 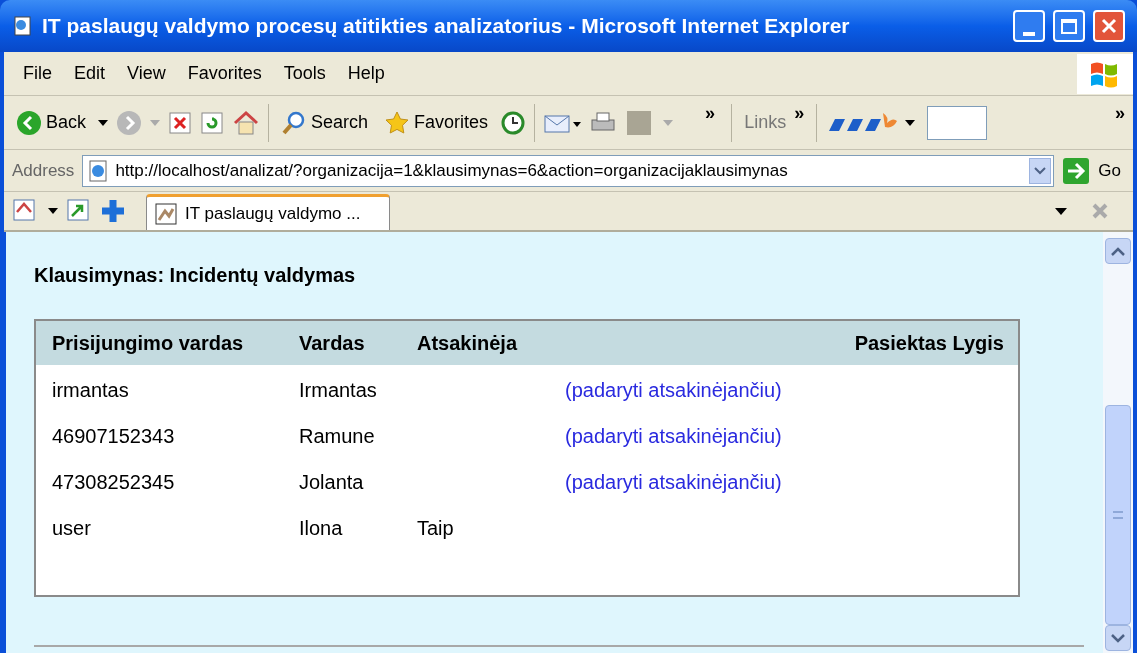 I want to click on history-icon, so click(x=513, y=122).